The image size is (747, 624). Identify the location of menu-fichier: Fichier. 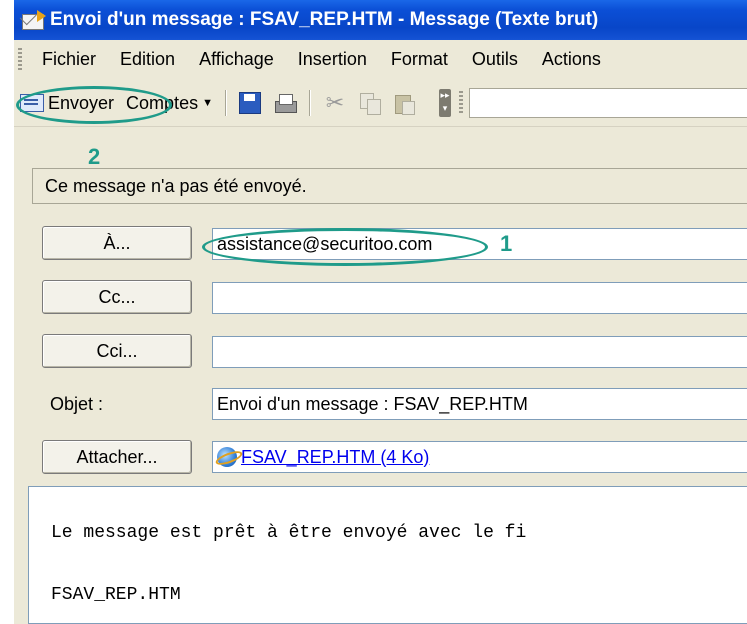
(69, 59).